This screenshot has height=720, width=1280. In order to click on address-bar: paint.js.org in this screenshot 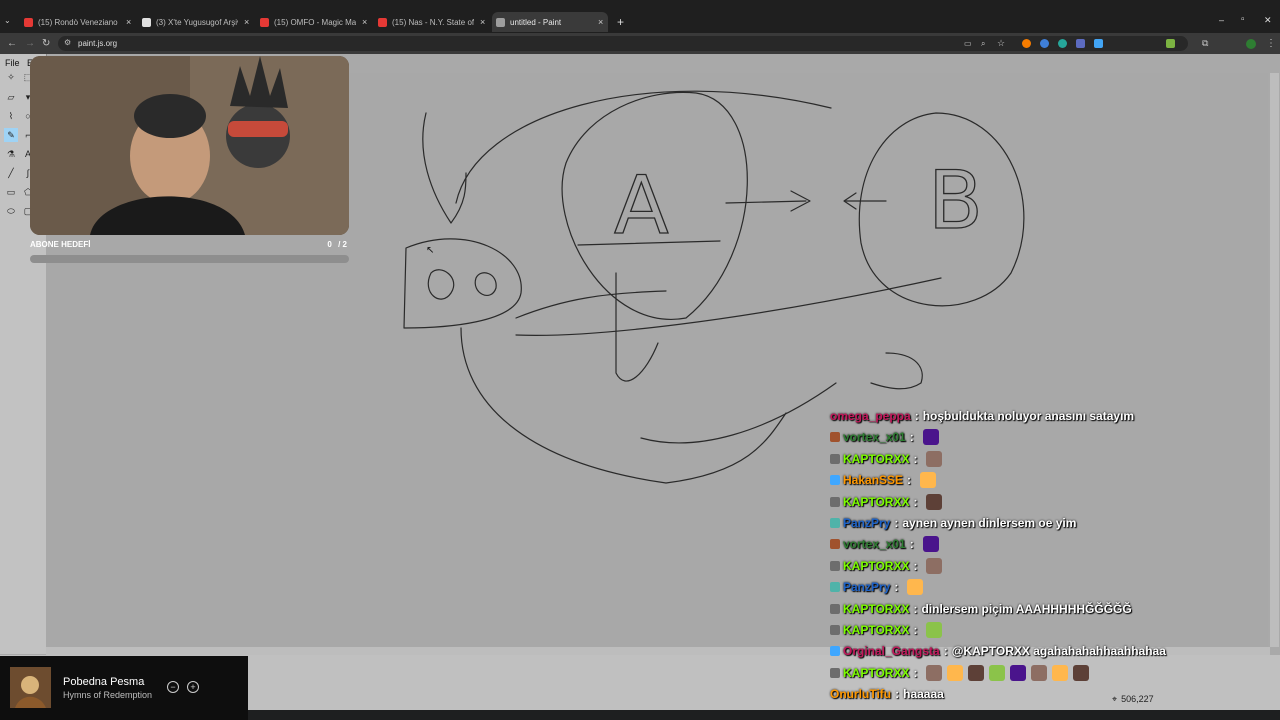, I will do `click(623, 43)`.